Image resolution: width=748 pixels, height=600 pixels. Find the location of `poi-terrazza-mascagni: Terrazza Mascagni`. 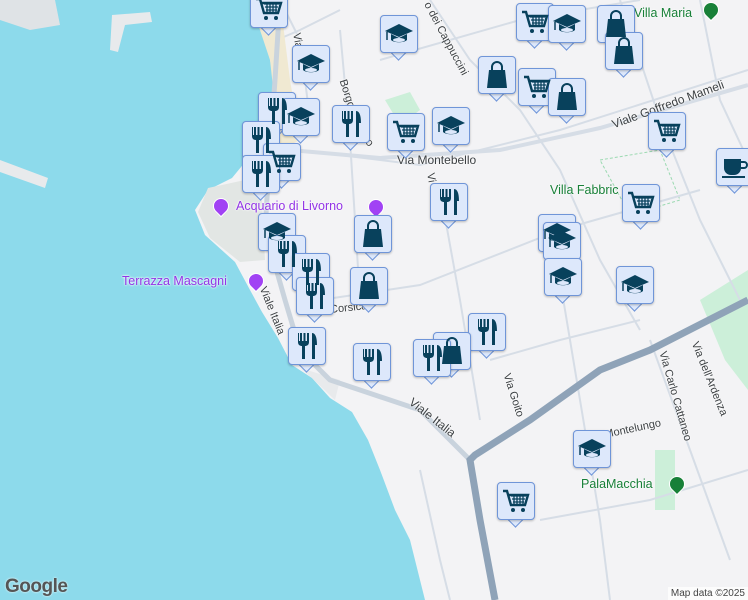

poi-terrazza-mascagni: Terrazza Mascagni is located at coordinates (174, 281).